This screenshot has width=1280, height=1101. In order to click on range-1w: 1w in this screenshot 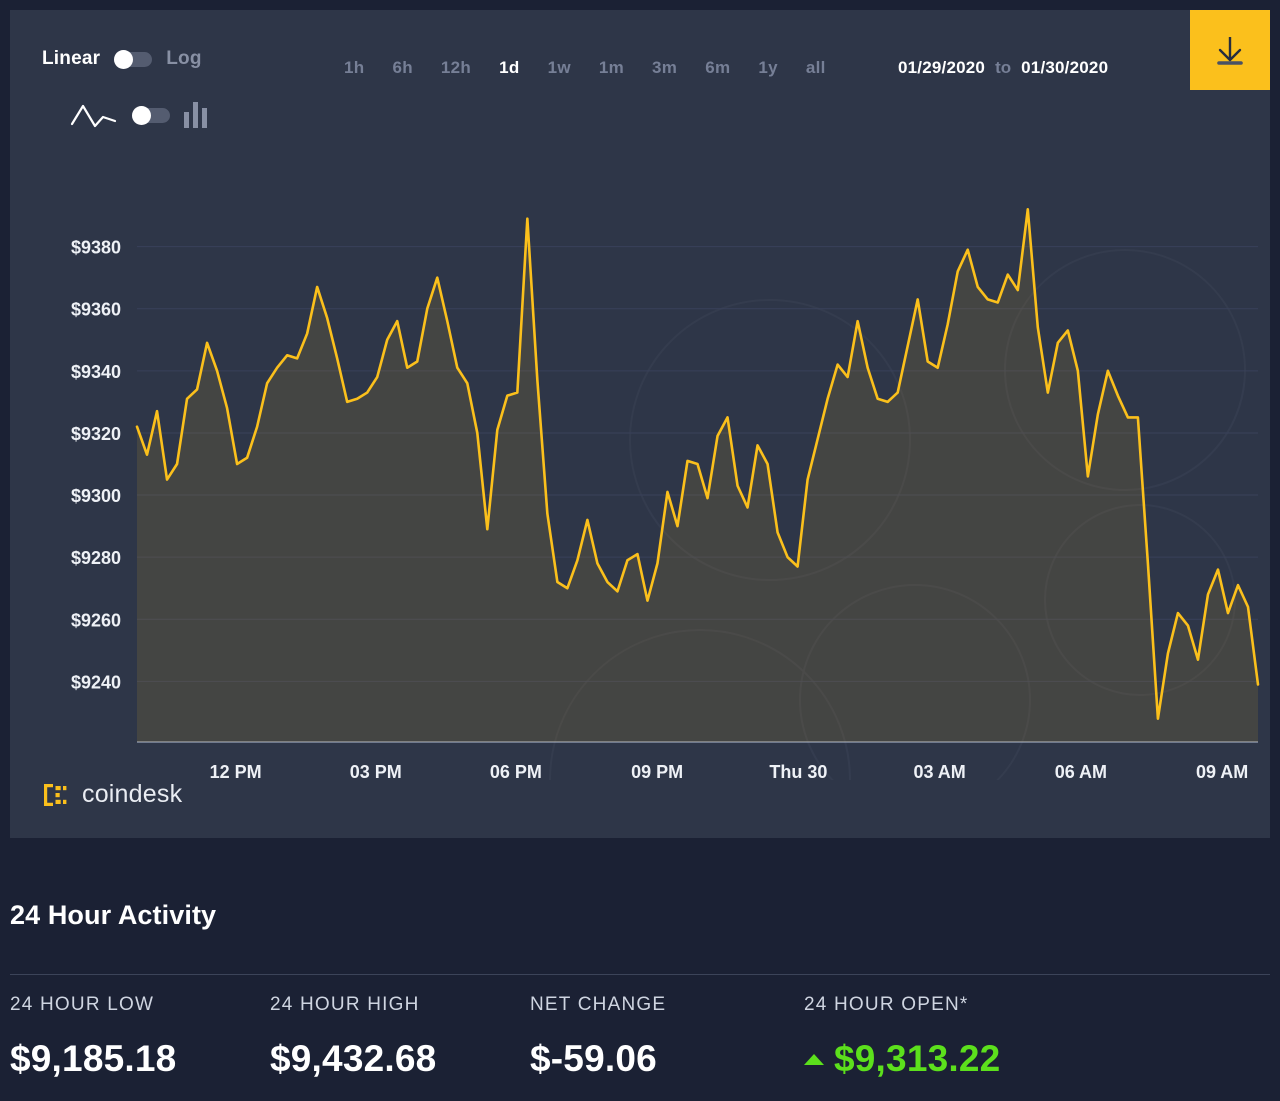, I will do `click(559, 68)`.